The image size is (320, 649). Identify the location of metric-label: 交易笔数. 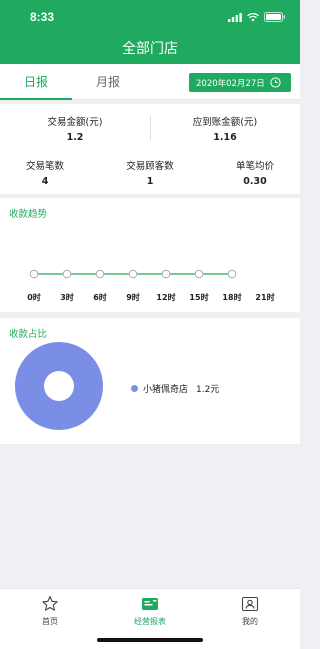
(44, 166).